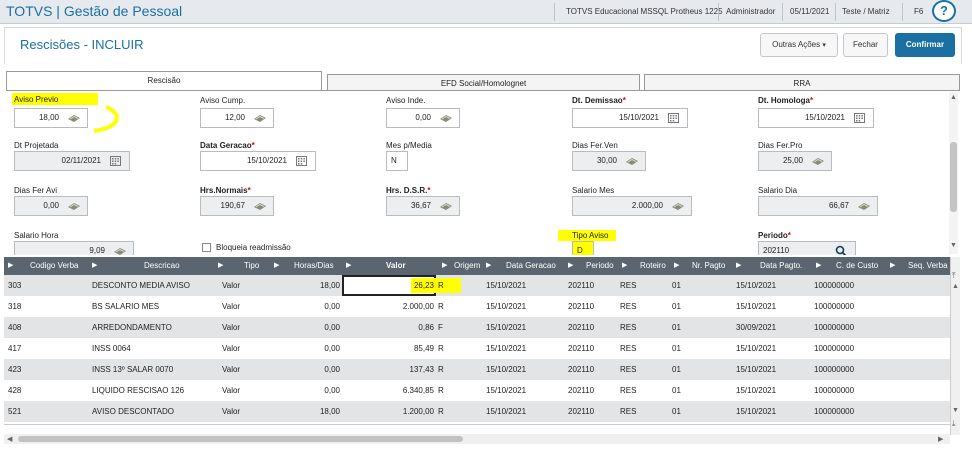 The height and width of the screenshot is (451, 972). What do you see at coordinates (632, 206) in the screenshot?
I see `salario-mes-input: 2.000,00` at bounding box center [632, 206].